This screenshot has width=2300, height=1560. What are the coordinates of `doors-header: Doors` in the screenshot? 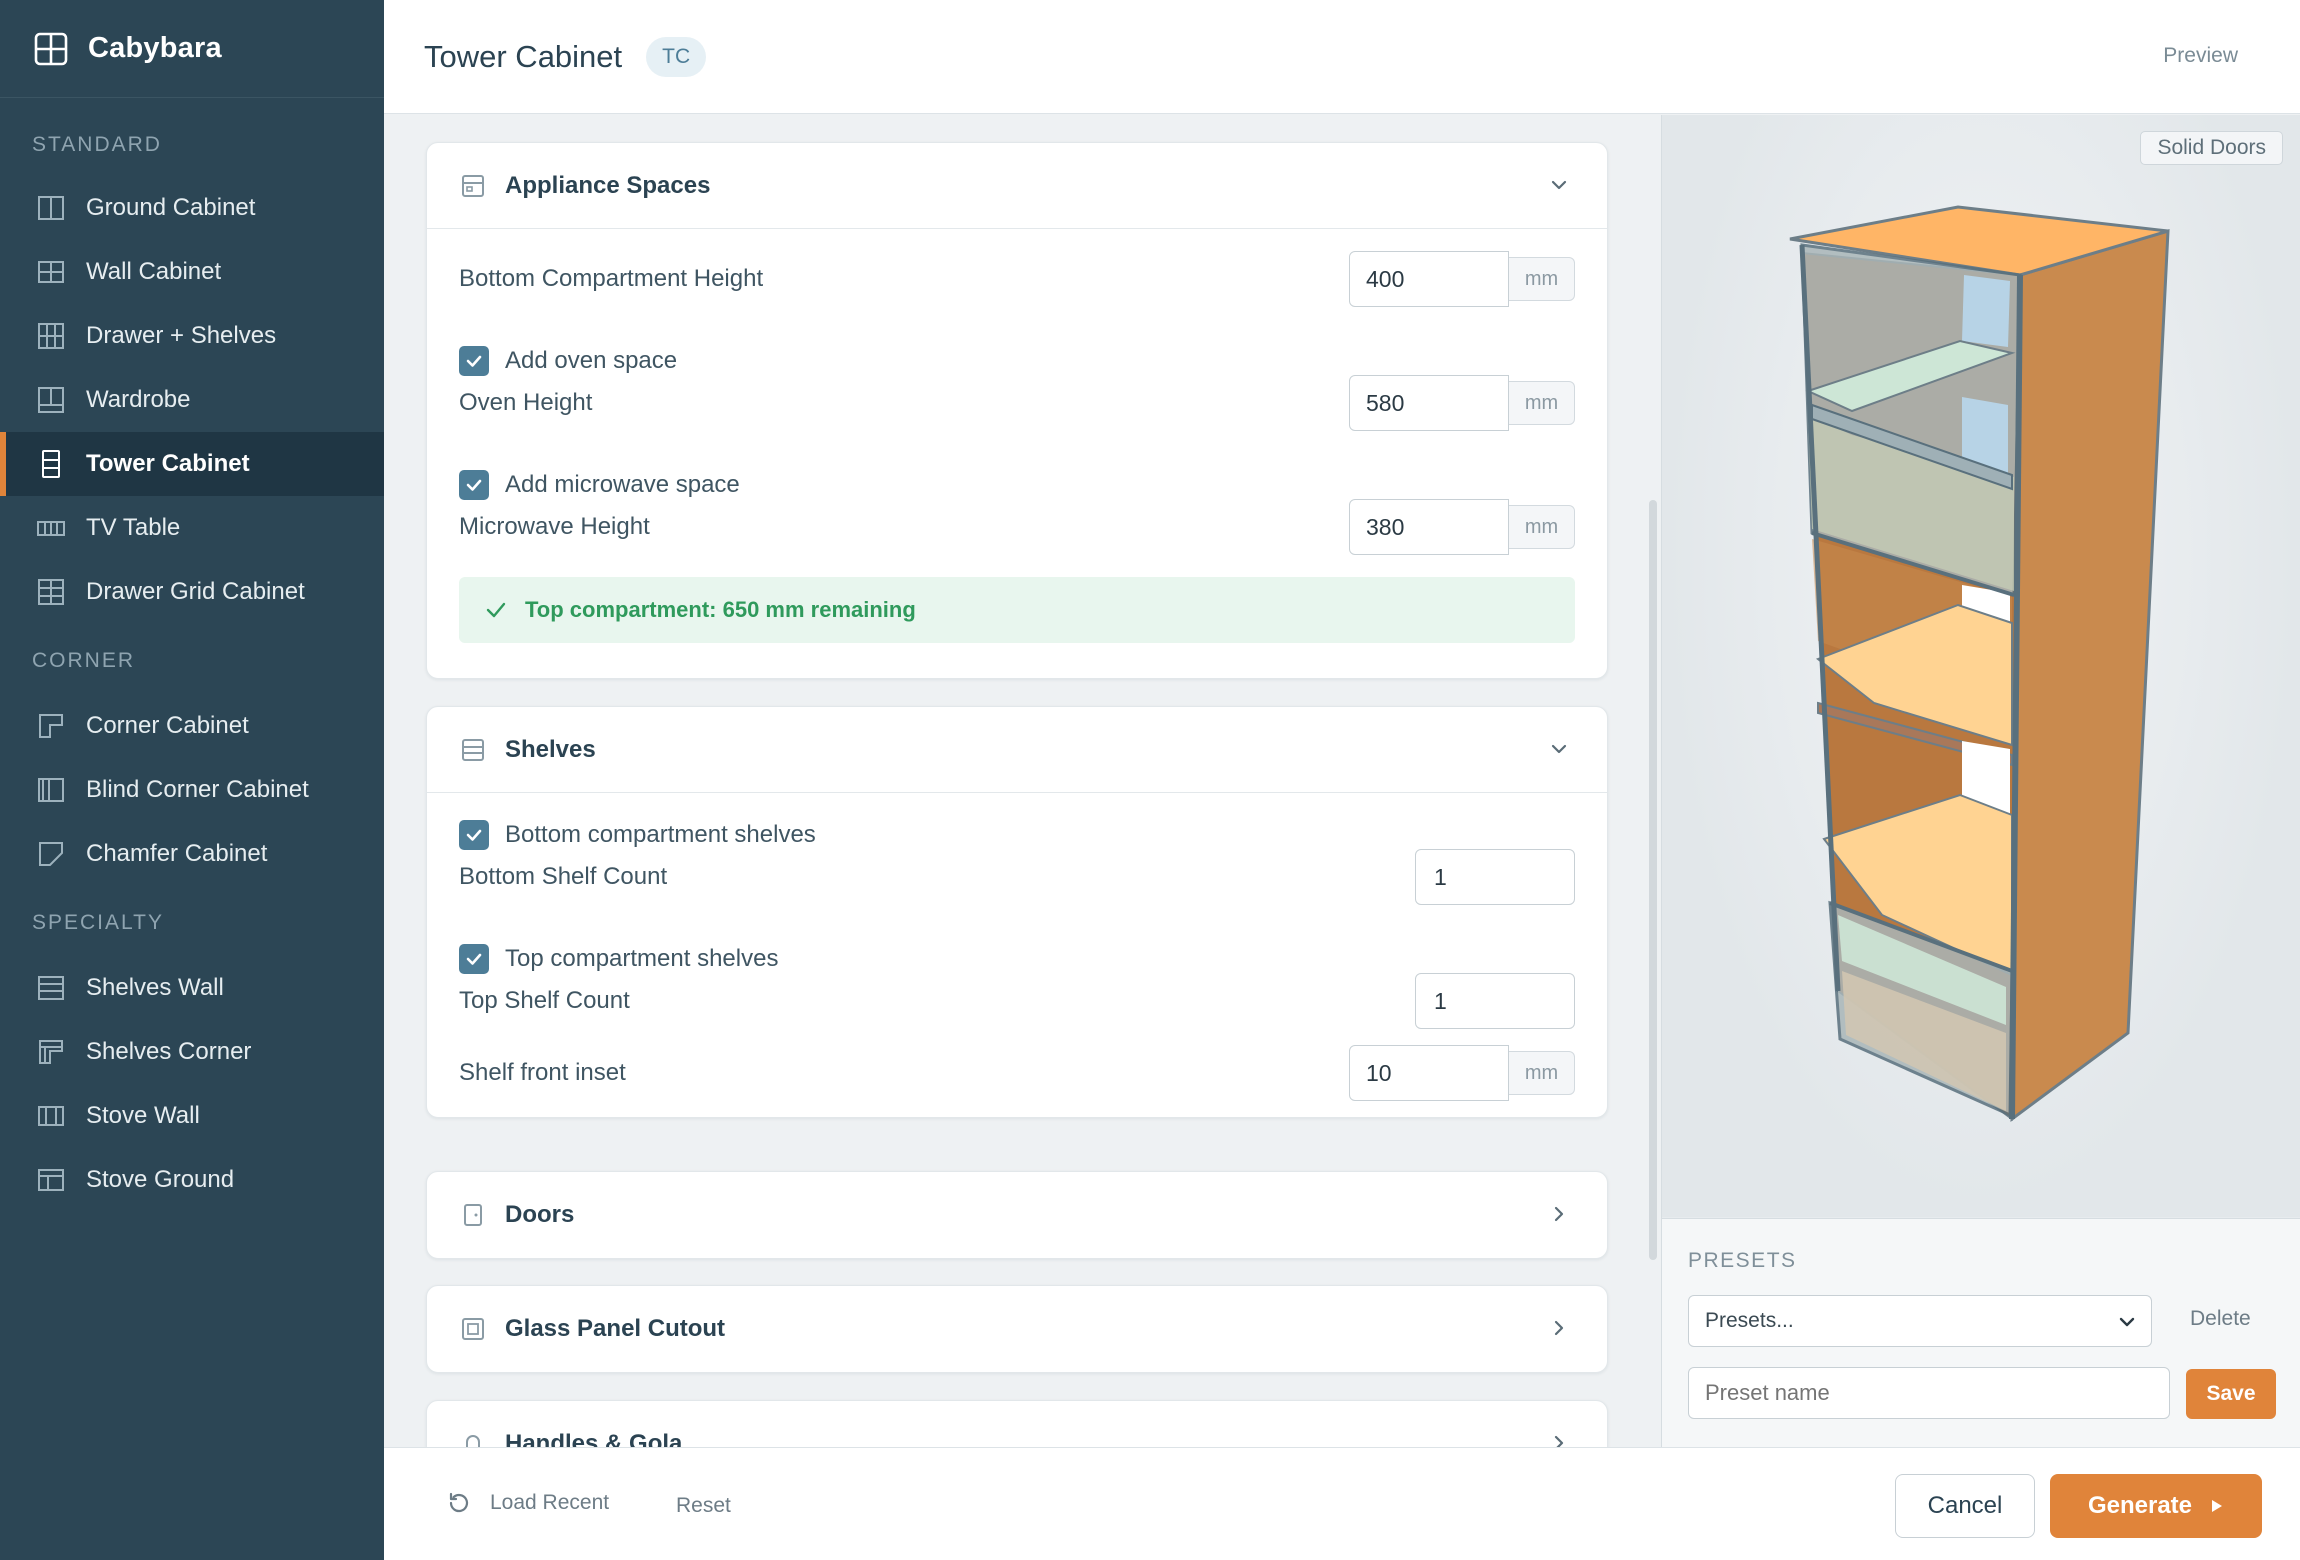 It's located at (1017, 1215).